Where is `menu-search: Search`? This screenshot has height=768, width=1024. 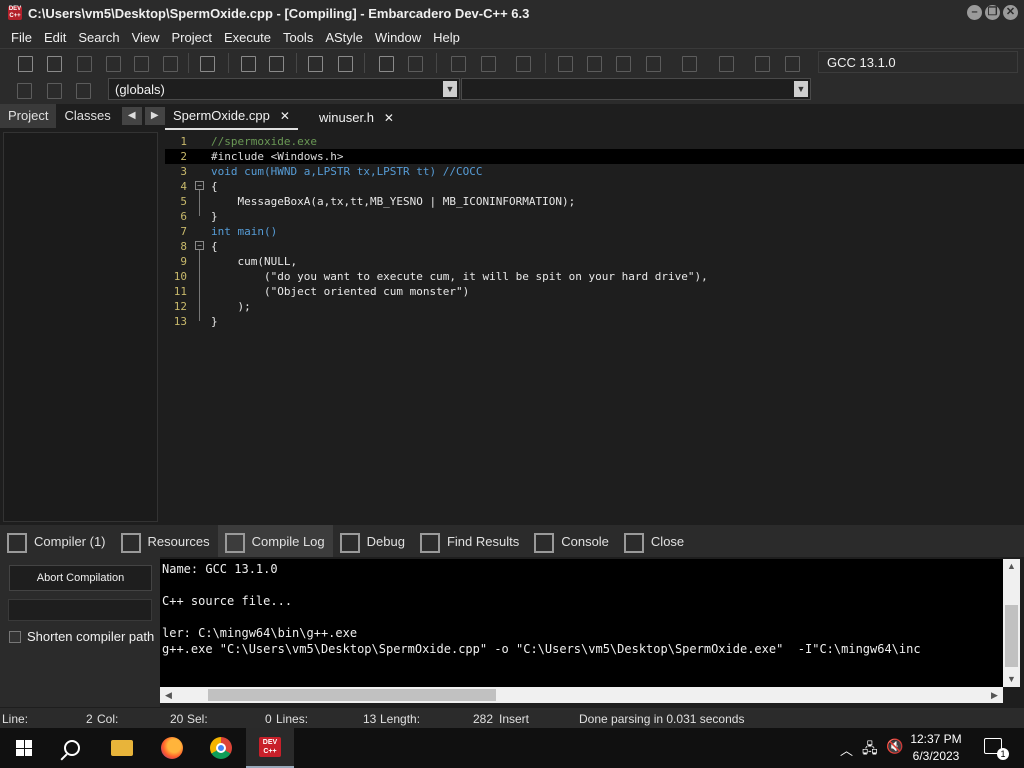
menu-search: Search is located at coordinates (98, 37).